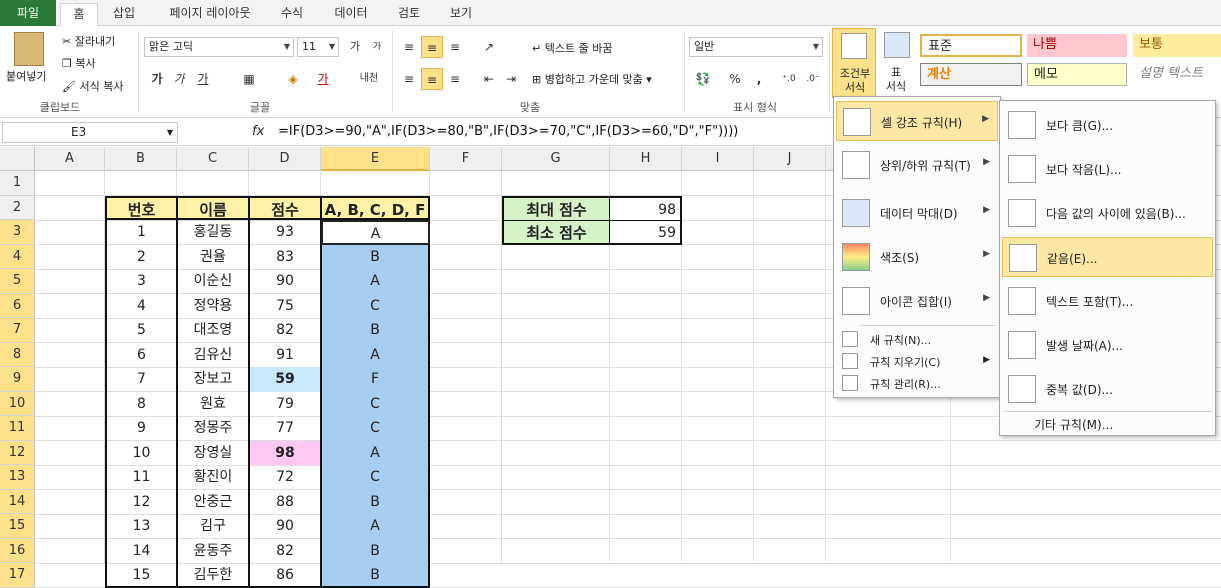 The width and height of the screenshot is (1221, 588). What do you see at coordinates (17, 526) in the screenshot?
I see `row-header-15: 15` at bounding box center [17, 526].